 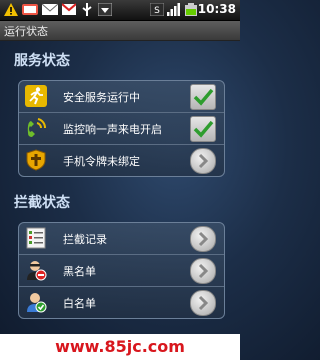 What do you see at coordinates (120, 31) in the screenshot?
I see `app-title-bar: 运行状态` at bounding box center [120, 31].